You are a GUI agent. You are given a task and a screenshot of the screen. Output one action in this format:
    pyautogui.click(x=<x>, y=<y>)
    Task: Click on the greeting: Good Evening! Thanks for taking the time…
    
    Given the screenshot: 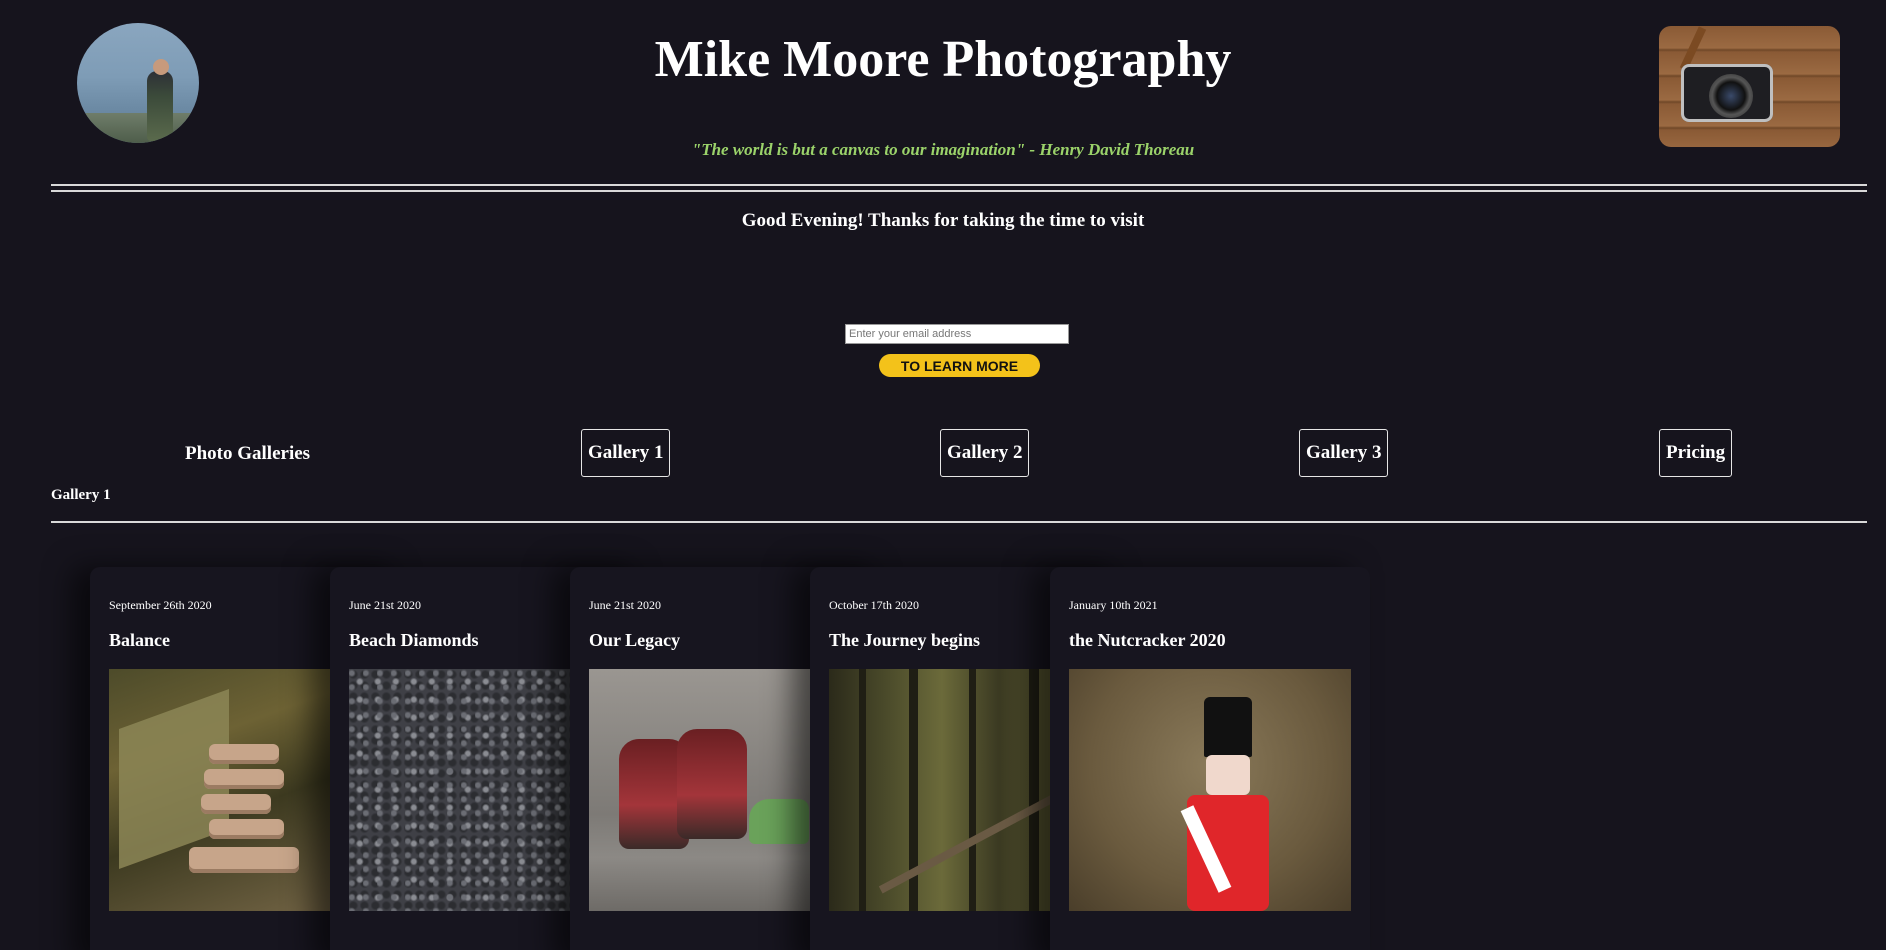 What is the action you would take?
    pyautogui.click(x=943, y=220)
    